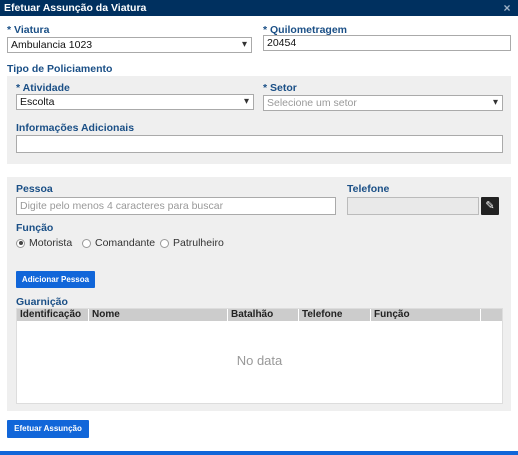 The image size is (518, 455). Describe the element at coordinates (280, 88) in the screenshot. I see `setor-label: * Setor` at that location.